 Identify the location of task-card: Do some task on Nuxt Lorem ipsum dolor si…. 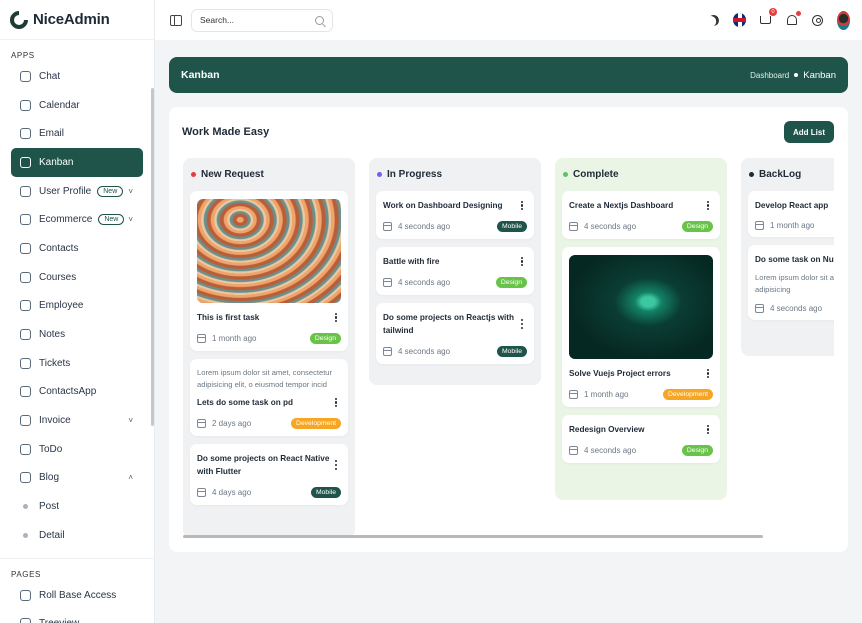
(791, 282).